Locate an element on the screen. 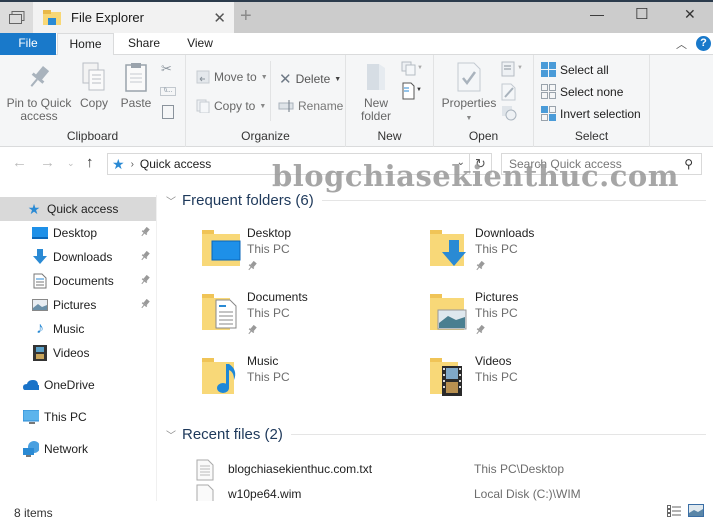  recent-files-header: ﹀ Recent files (2) is located at coordinates (436, 434).